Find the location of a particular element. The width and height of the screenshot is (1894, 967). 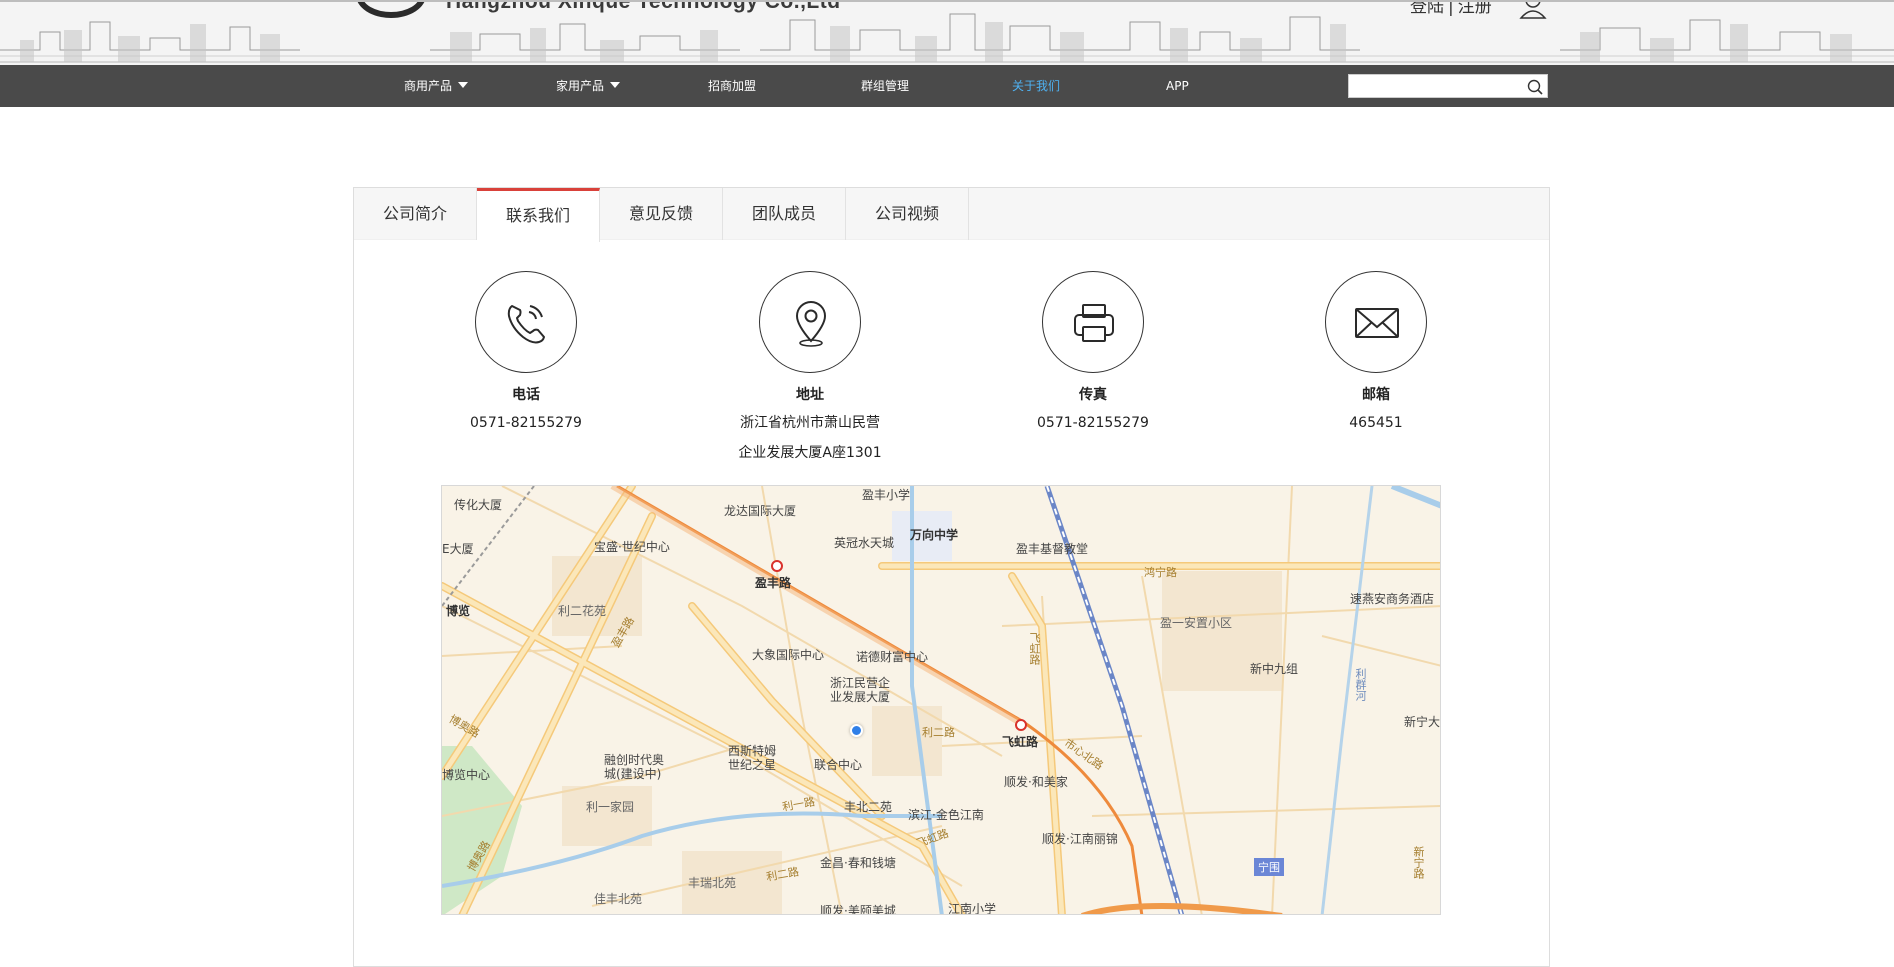

map-label: 新中九组 is located at coordinates (1274, 669).